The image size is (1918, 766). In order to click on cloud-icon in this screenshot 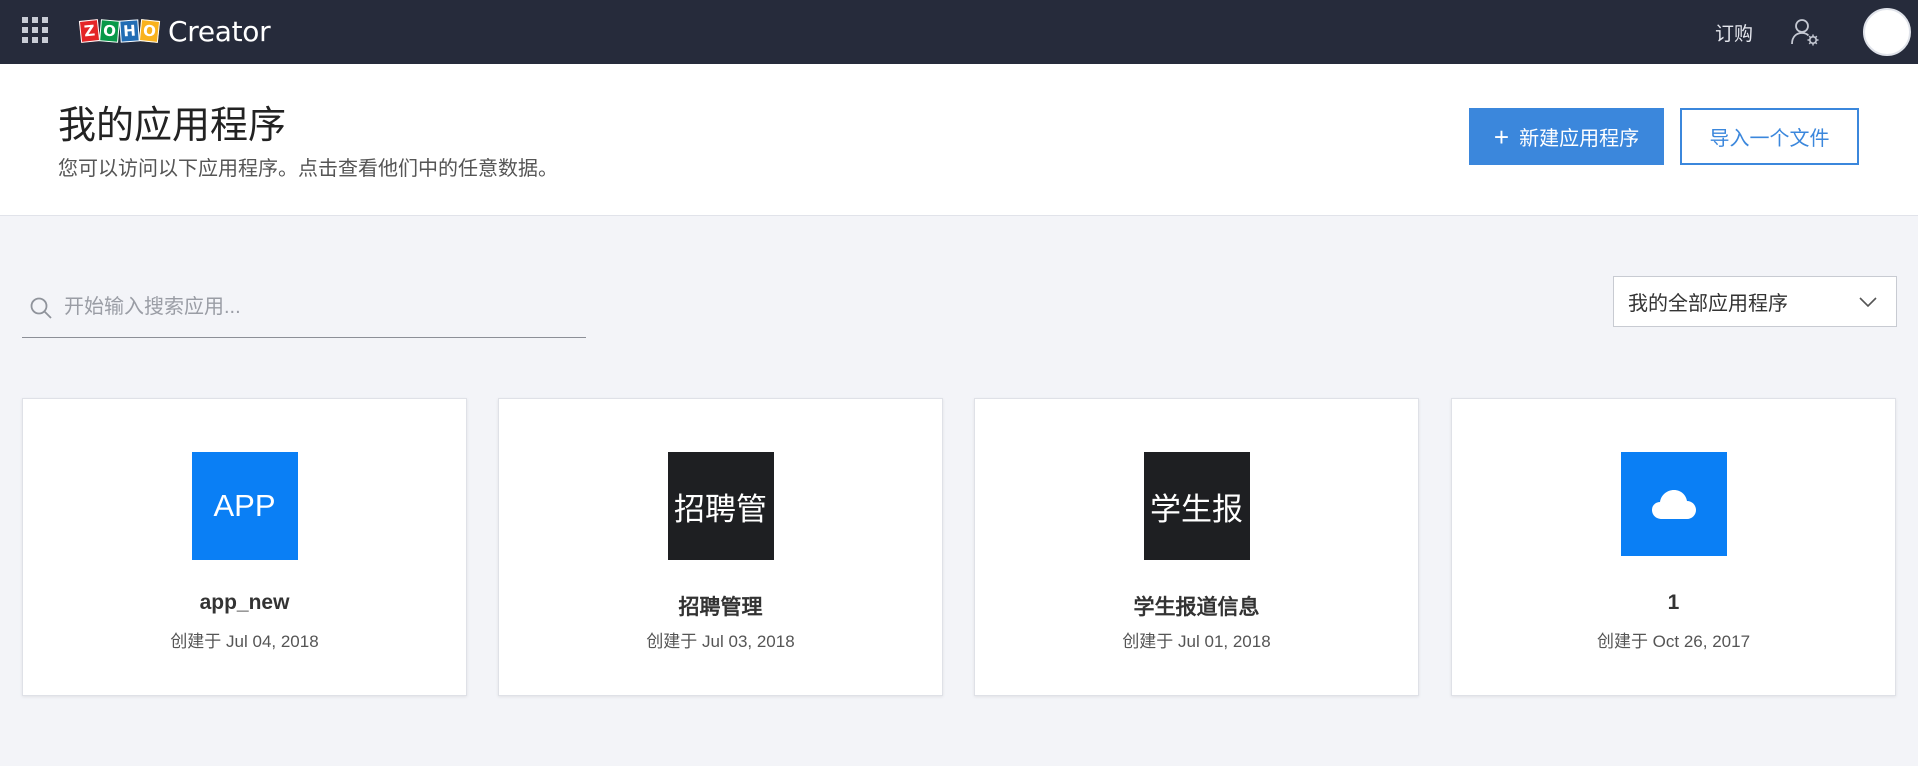, I will do `click(1673, 504)`.